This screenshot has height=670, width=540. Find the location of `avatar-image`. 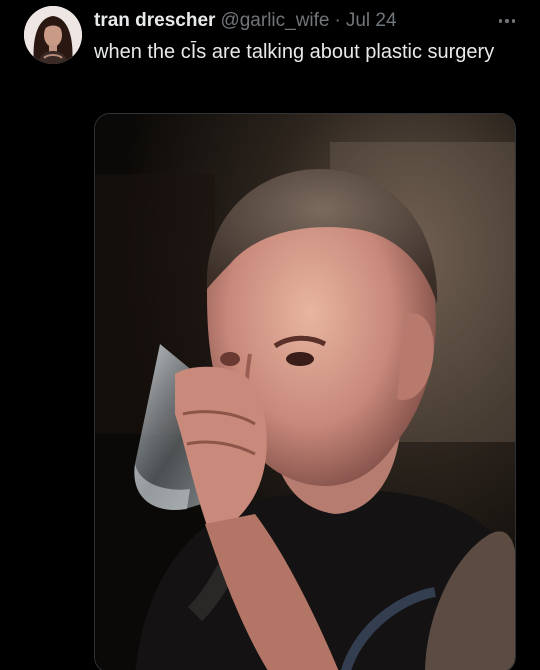

avatar-image is located at coordinates (53, 35).